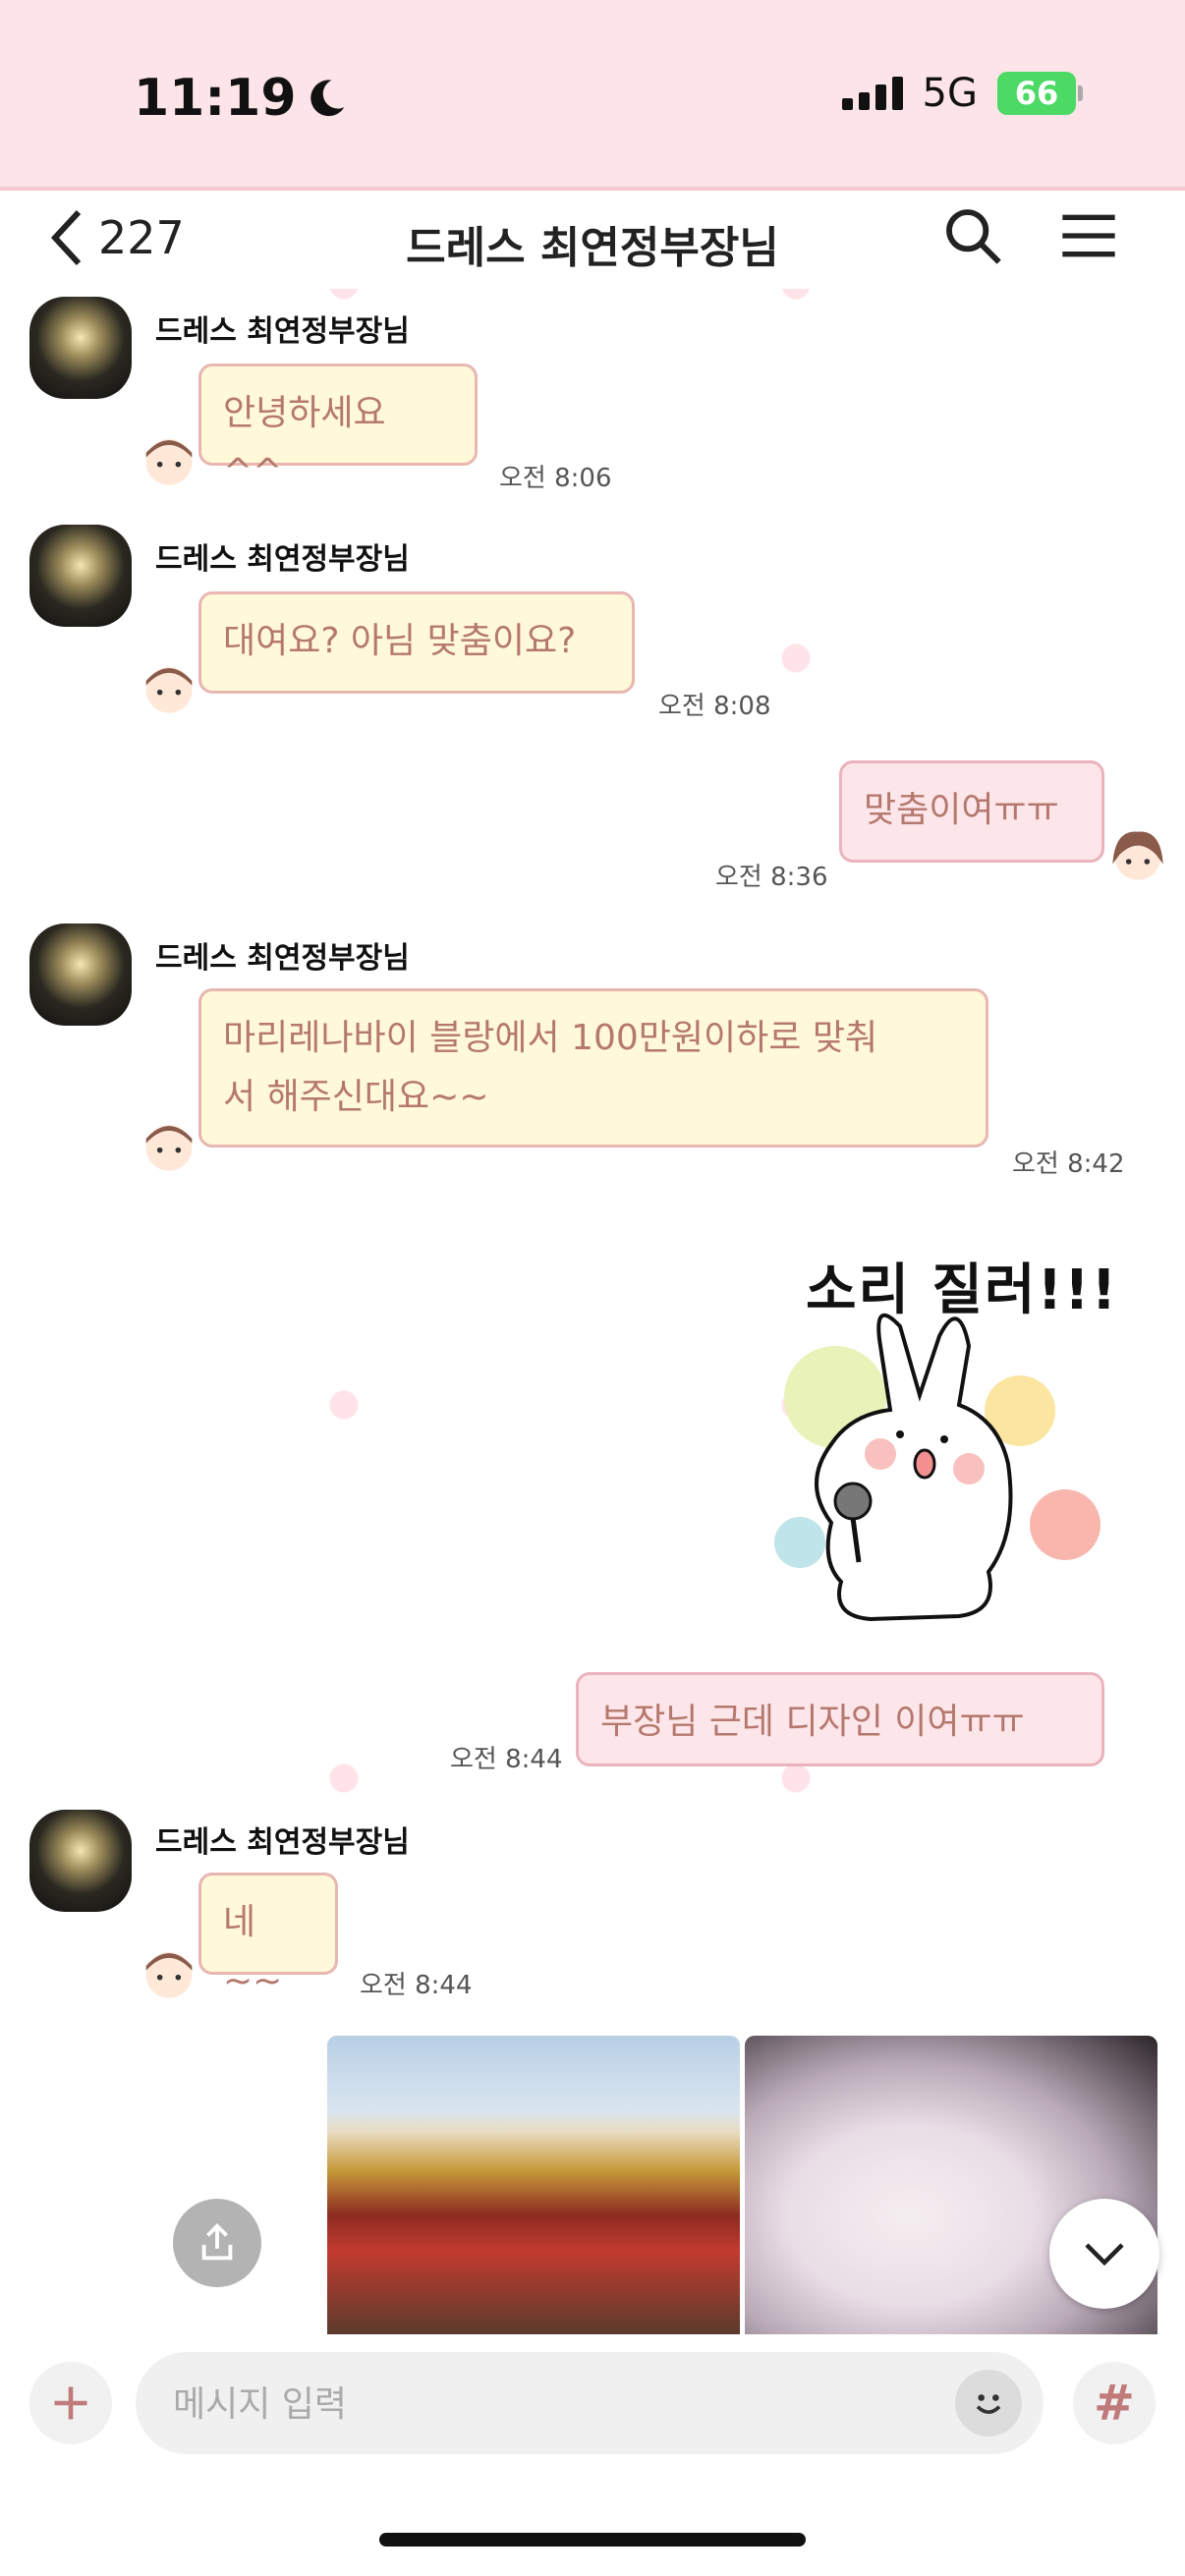 The height and width of the screenshot is (2576, 1185). What do you see at coordinates (715, 706) in the screenshot?
I see `message-time: 오전 8:08` at bounding box center [715, 706].